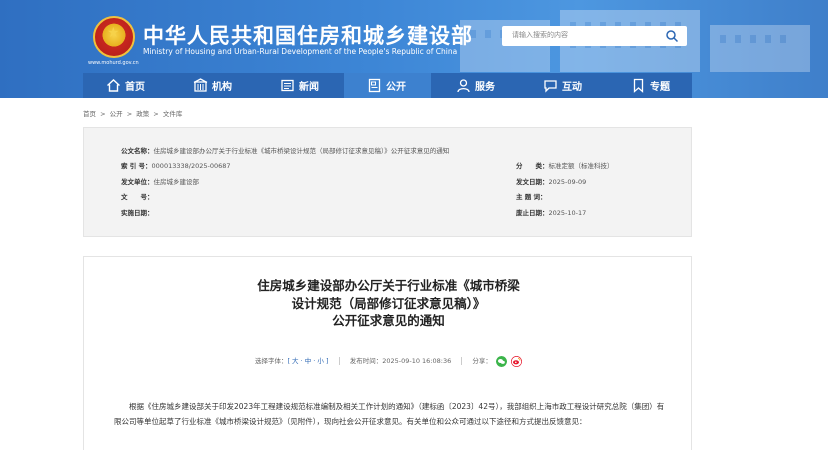 Image resolution: width=828 pixels, height=450 pixels. I want to click on meta-label: 发文日期：, so click(532, 182).